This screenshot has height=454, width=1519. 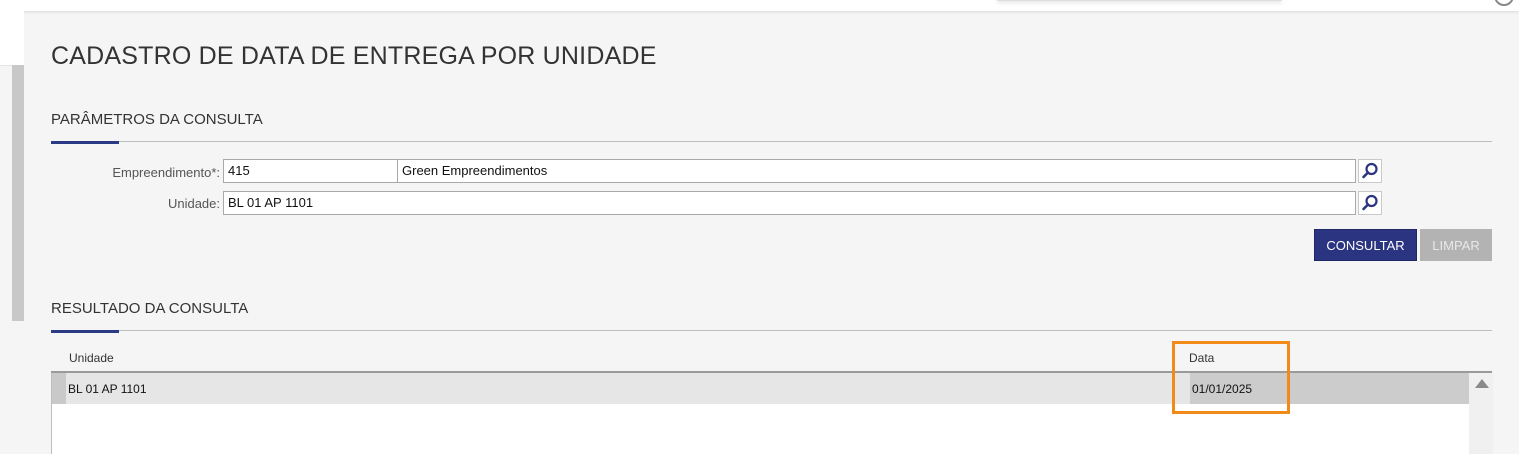 What do you see at coordinates (1365, 245) in the screenshot?
I see `consultar-button: CONSULTAR` at bounding box center [1365, 245].